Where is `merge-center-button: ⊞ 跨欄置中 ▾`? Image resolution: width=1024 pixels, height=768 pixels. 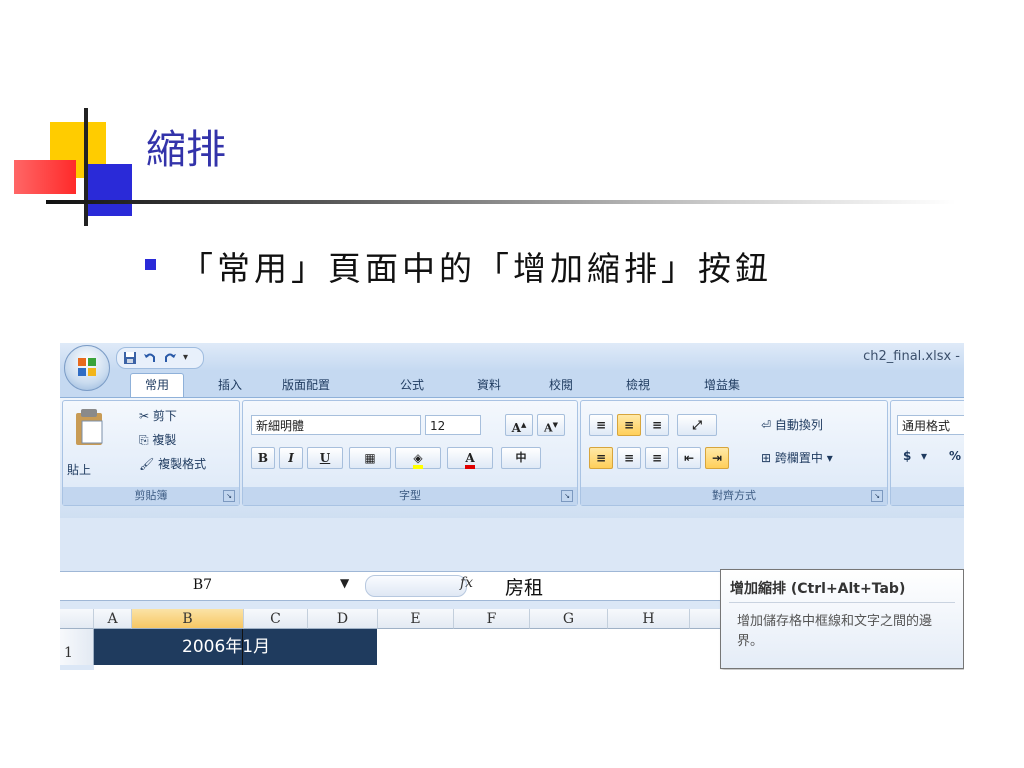
merge-center-button: ⊞ 跨欄置中 ▾ is located at coordinates (797, 457).